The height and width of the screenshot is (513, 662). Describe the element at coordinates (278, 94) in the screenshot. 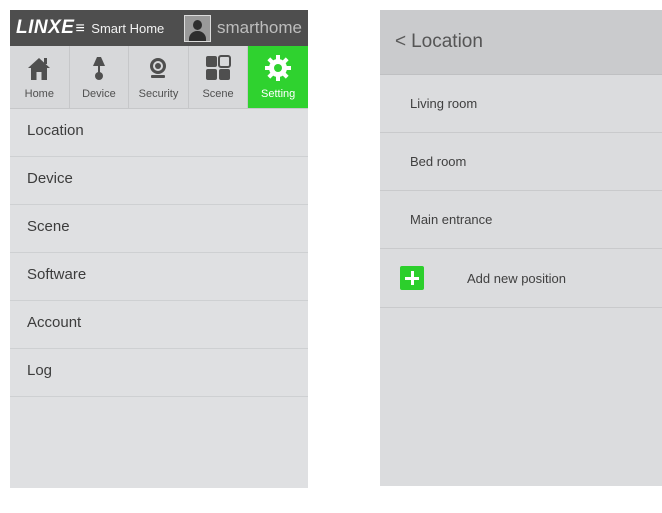

I see `nav-label-setting: Setting` at that location.